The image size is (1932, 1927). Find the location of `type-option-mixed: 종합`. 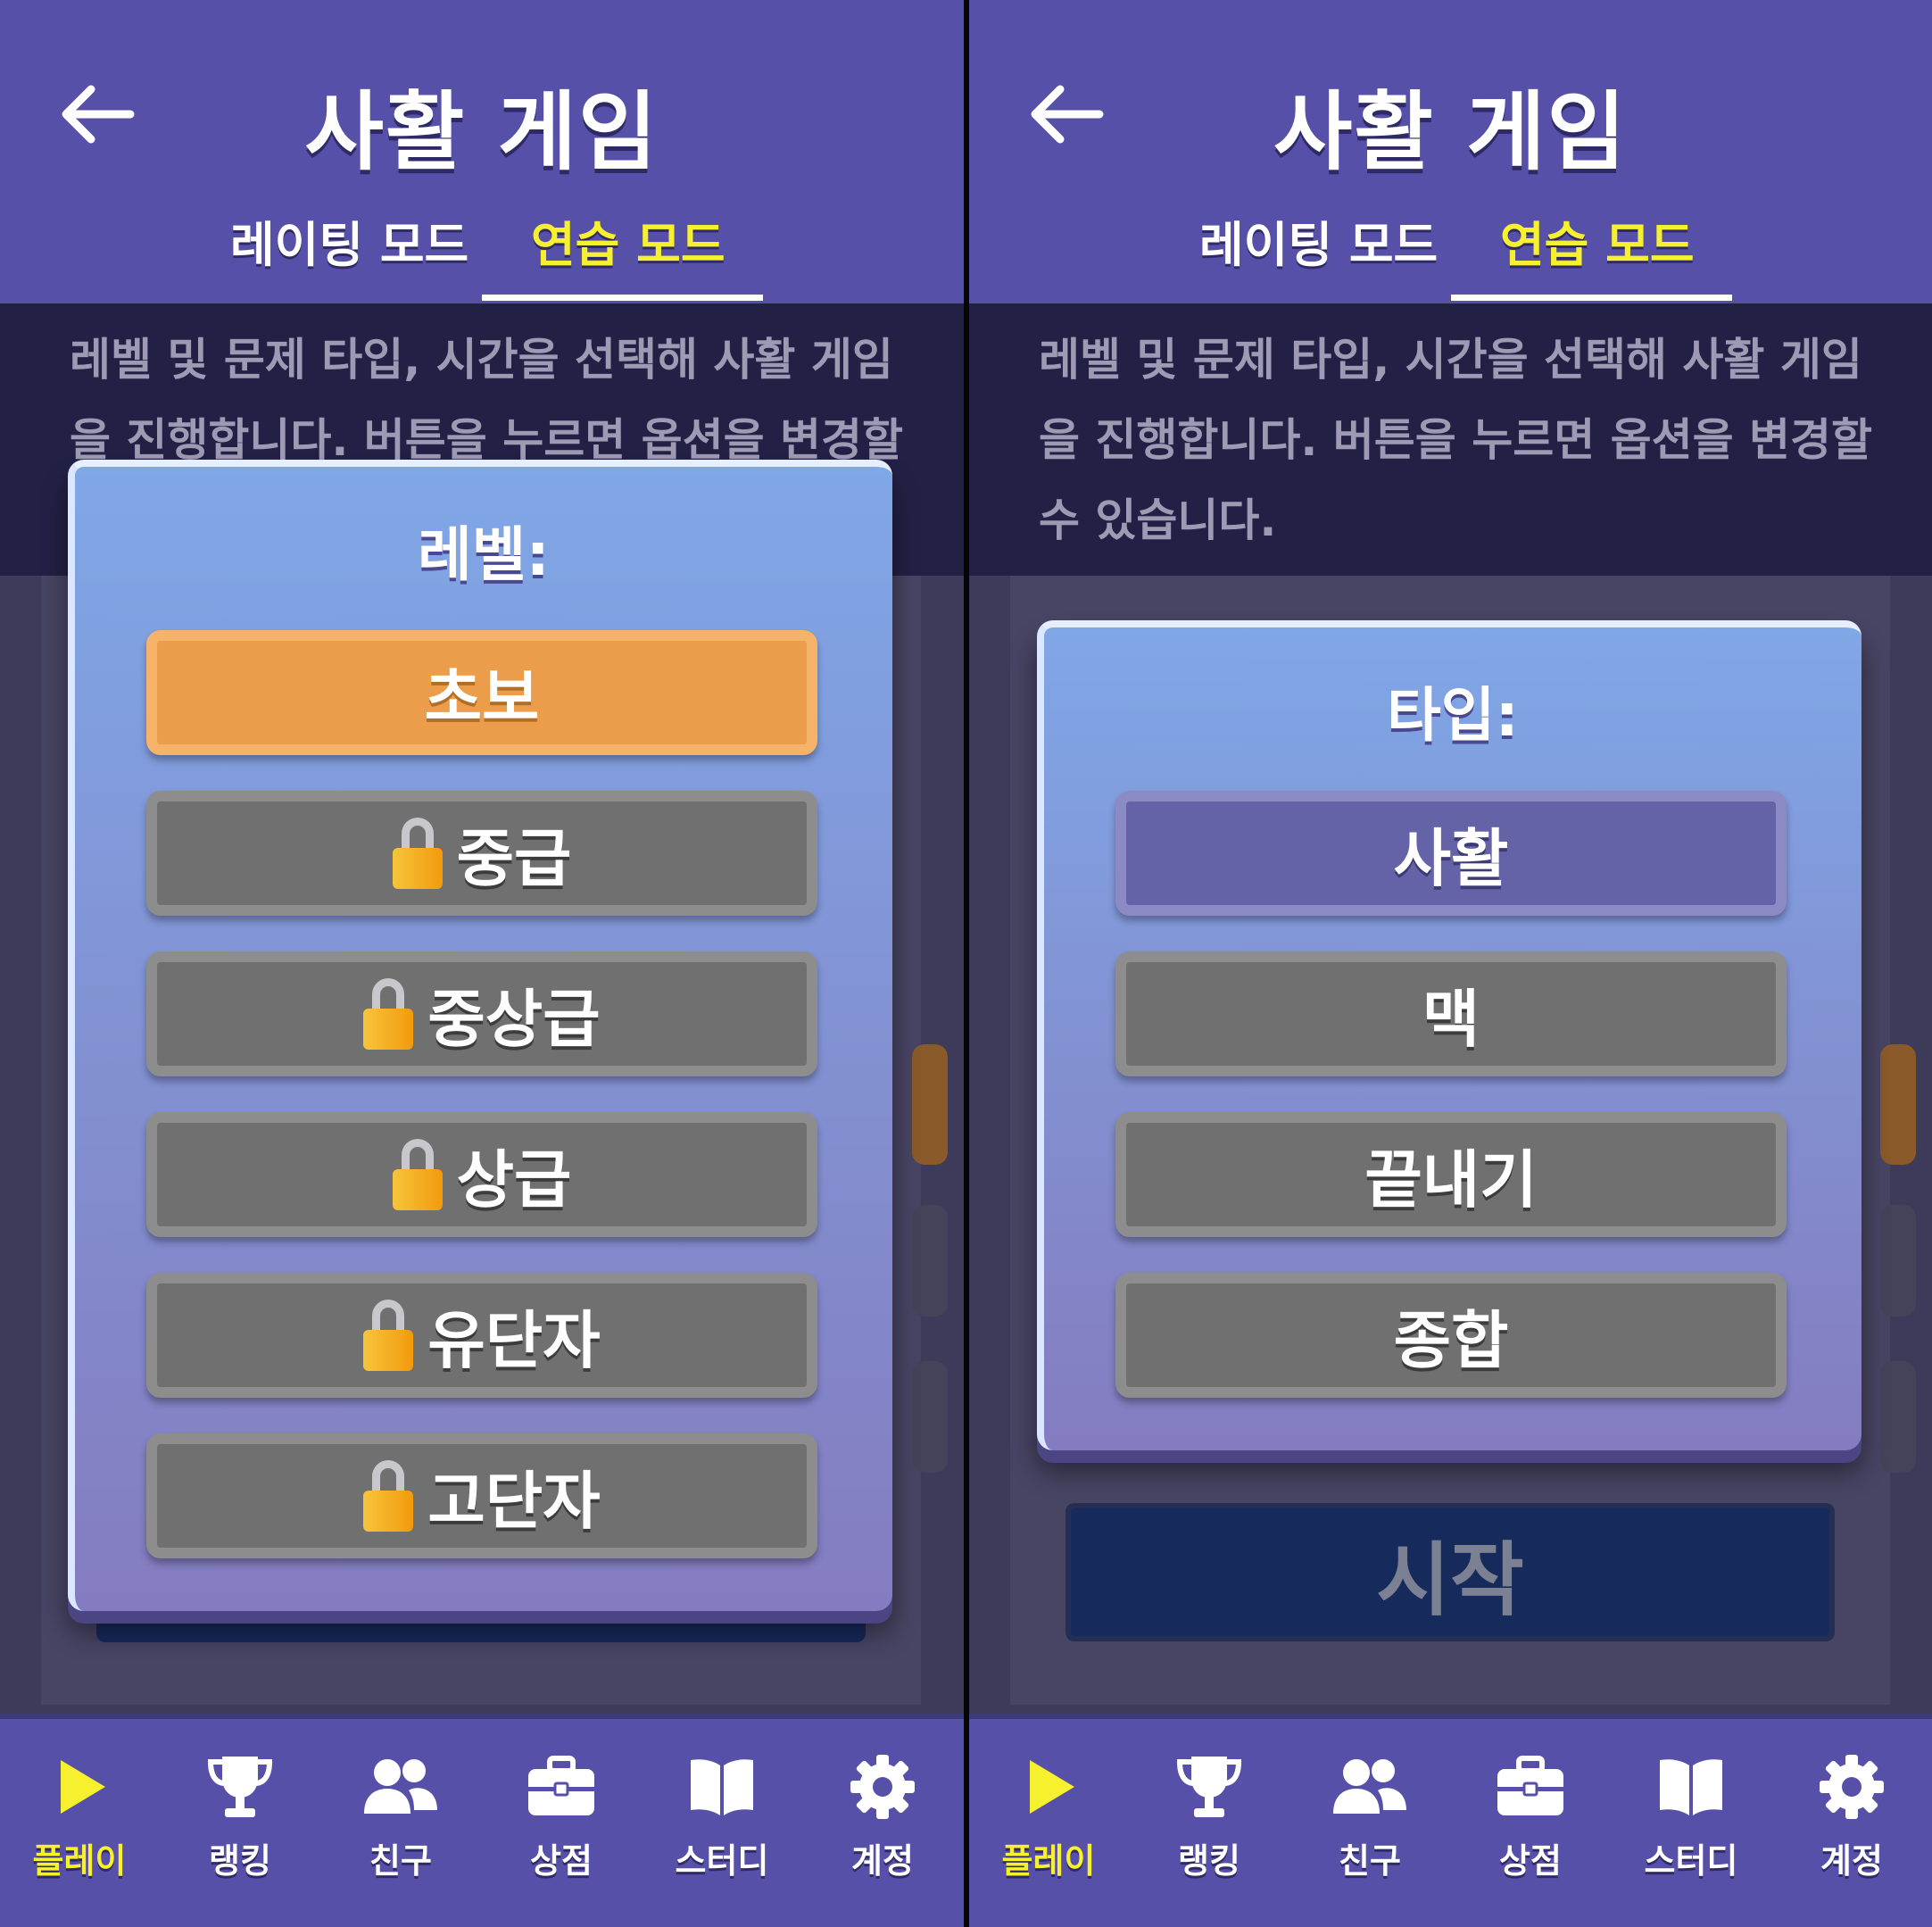

type-option-mixed: 종합 is located at coordinates (1451, 1335).